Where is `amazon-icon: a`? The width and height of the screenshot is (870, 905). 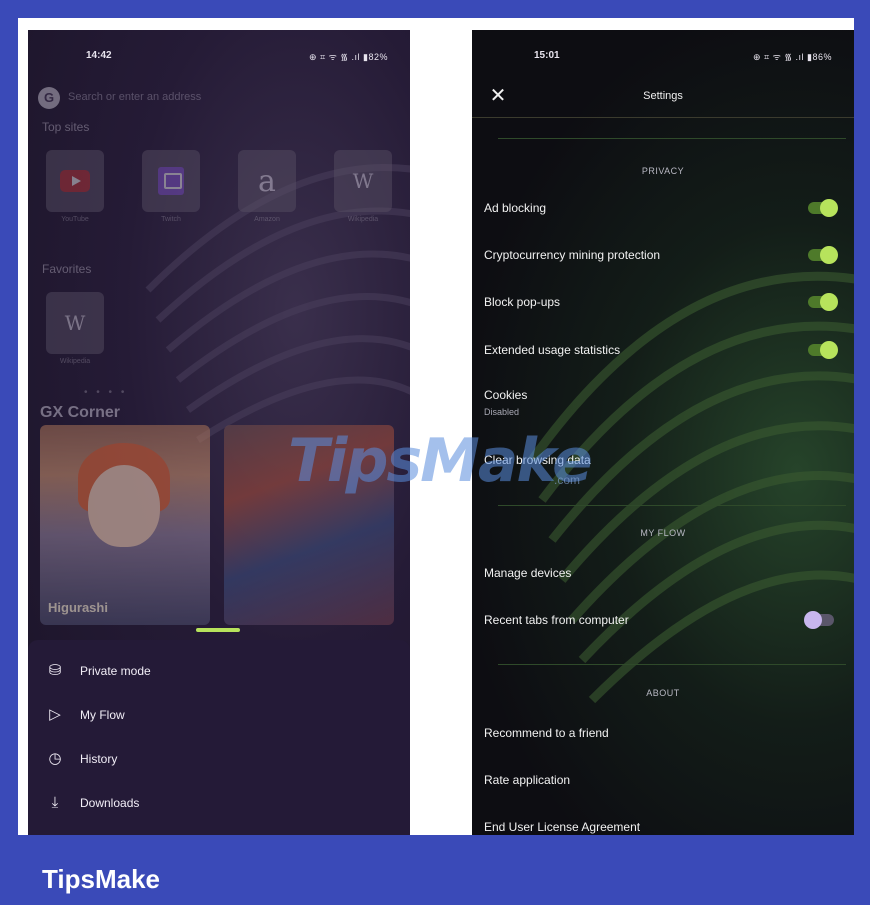
amazon-icon: a is located at coordinates (267, 181).